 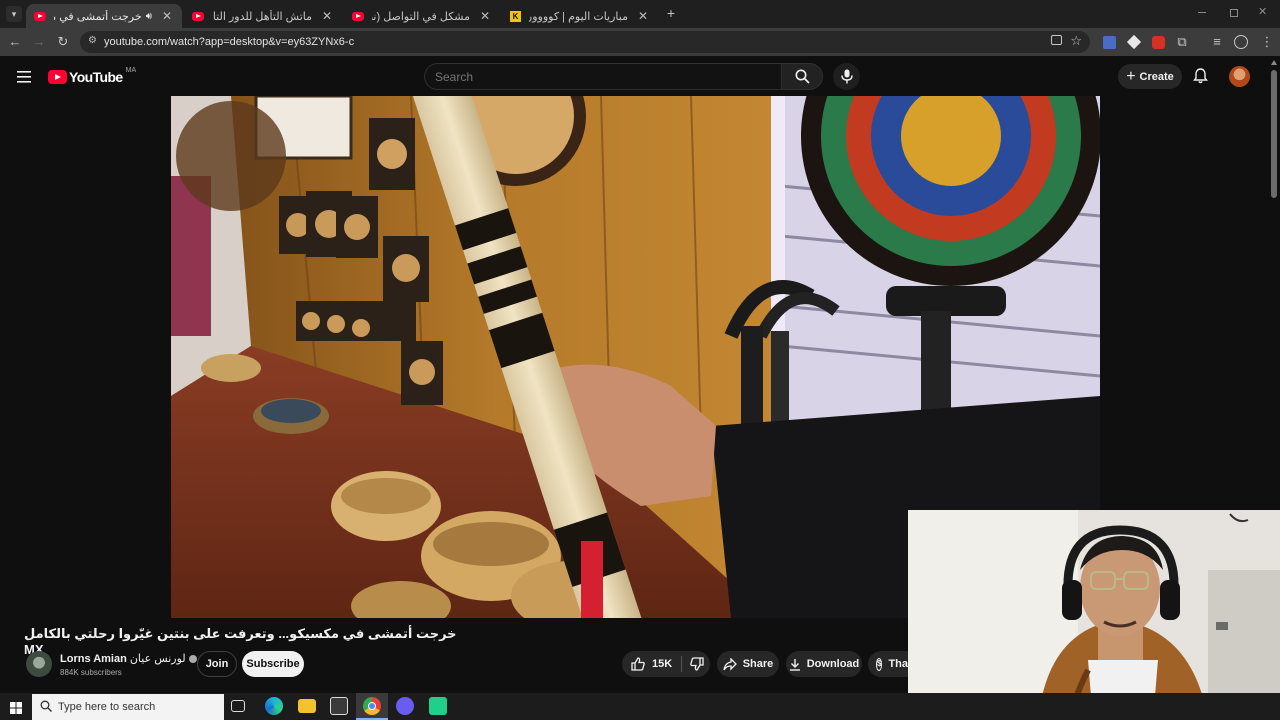 What do you see at coordinates (339, 706) in the screenshot?
I see `store-icon` at bounding box center [339, 706].